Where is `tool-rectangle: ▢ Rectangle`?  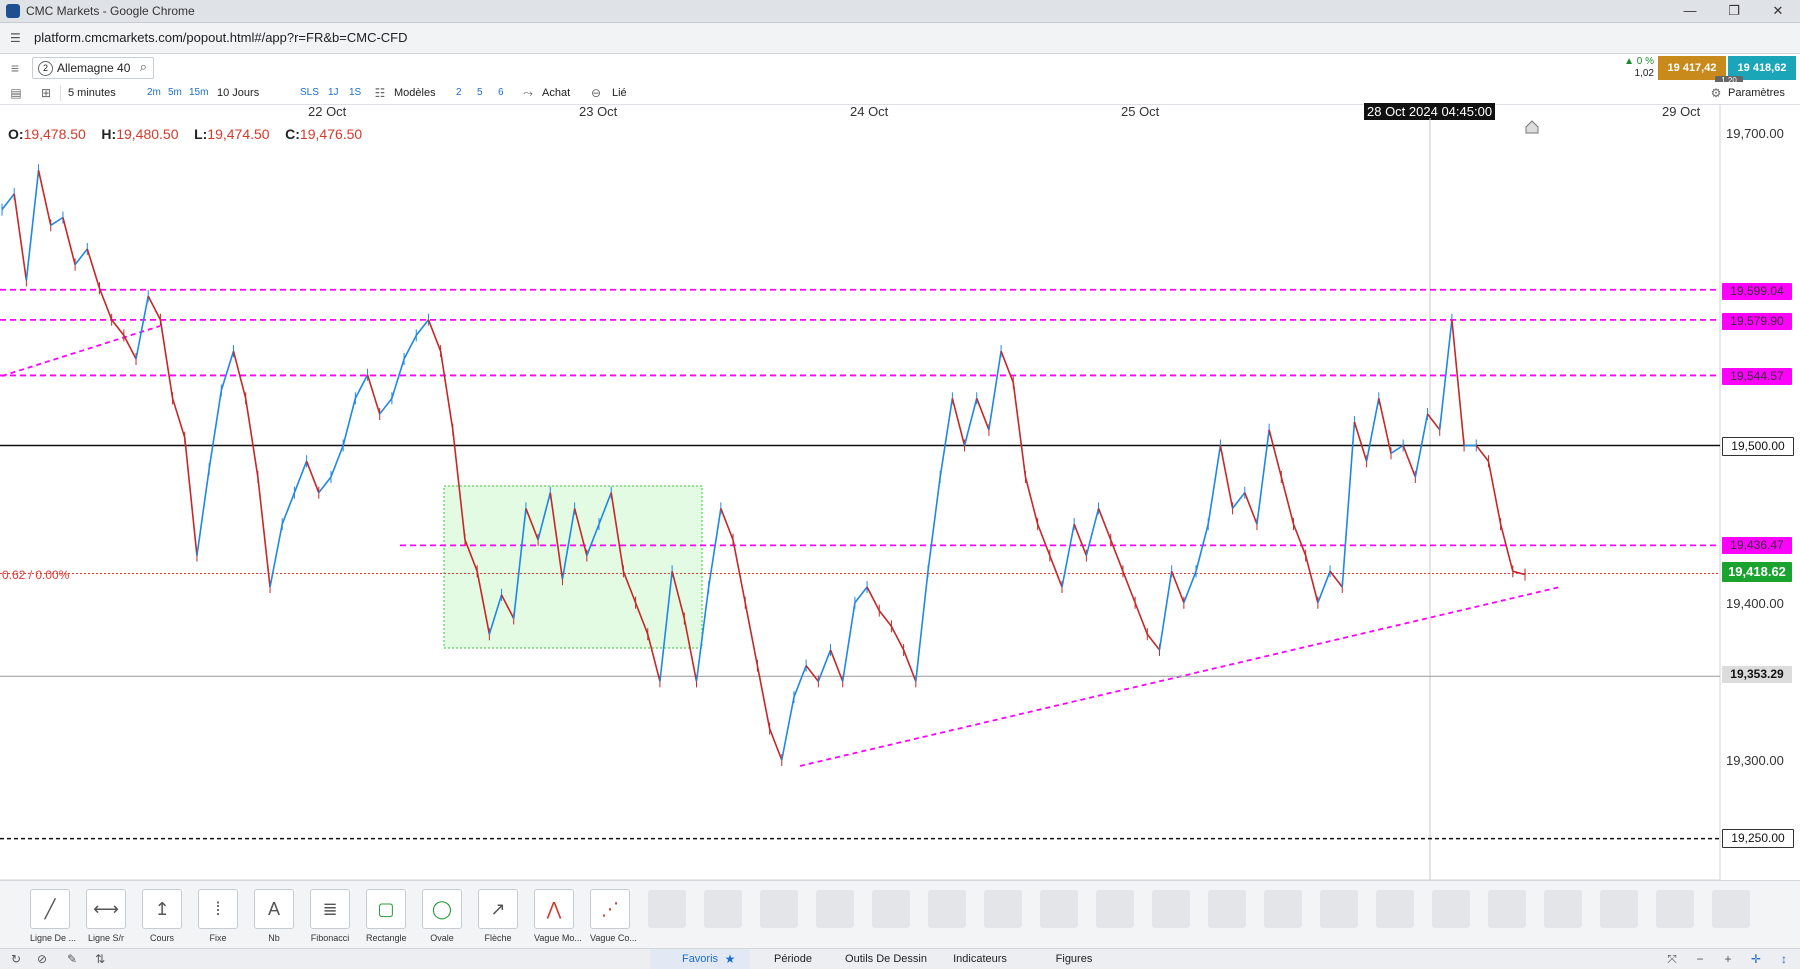 tool-rectangle: ▢ Rectangle is located at coordinates (386, 916).